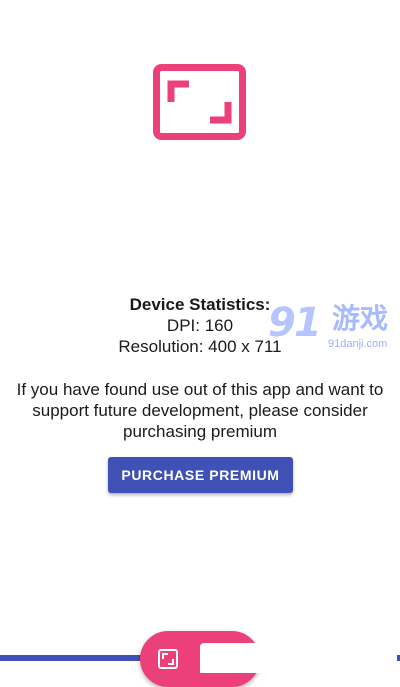 The width and height of the screenshot is (400, 687). What do you see at coordinates (360, 318) in the screenshot?
I see `watermark-chinese: 游戏` at bounding box center [360, 318].